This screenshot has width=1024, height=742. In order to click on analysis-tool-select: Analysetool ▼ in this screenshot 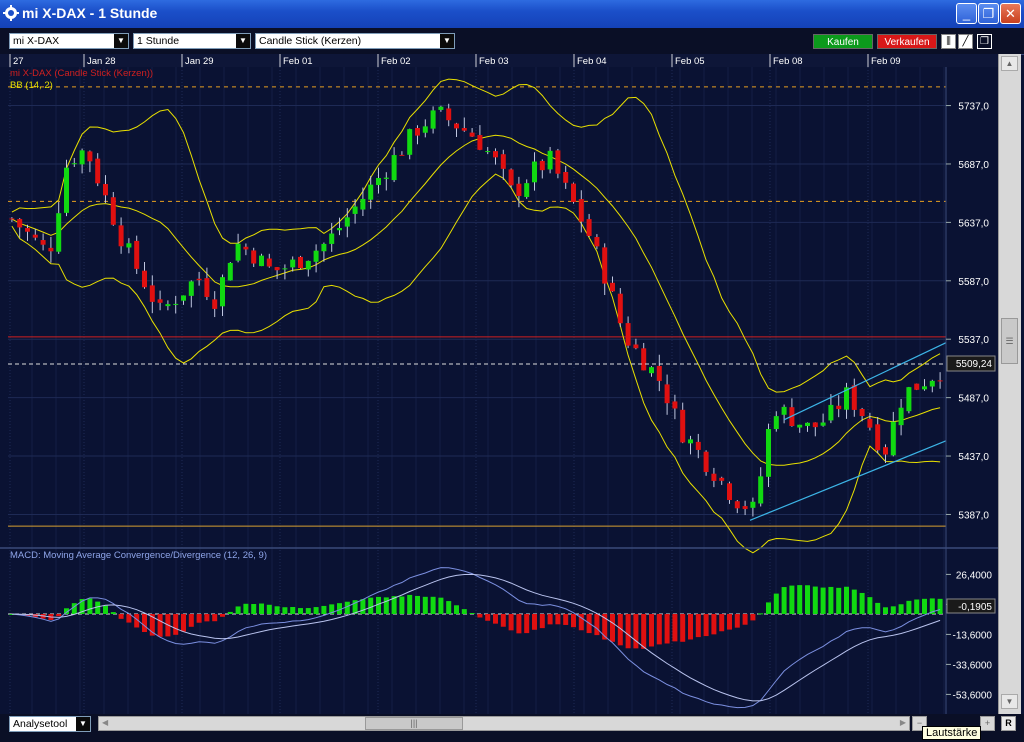, I will do `click(50, 724)`.